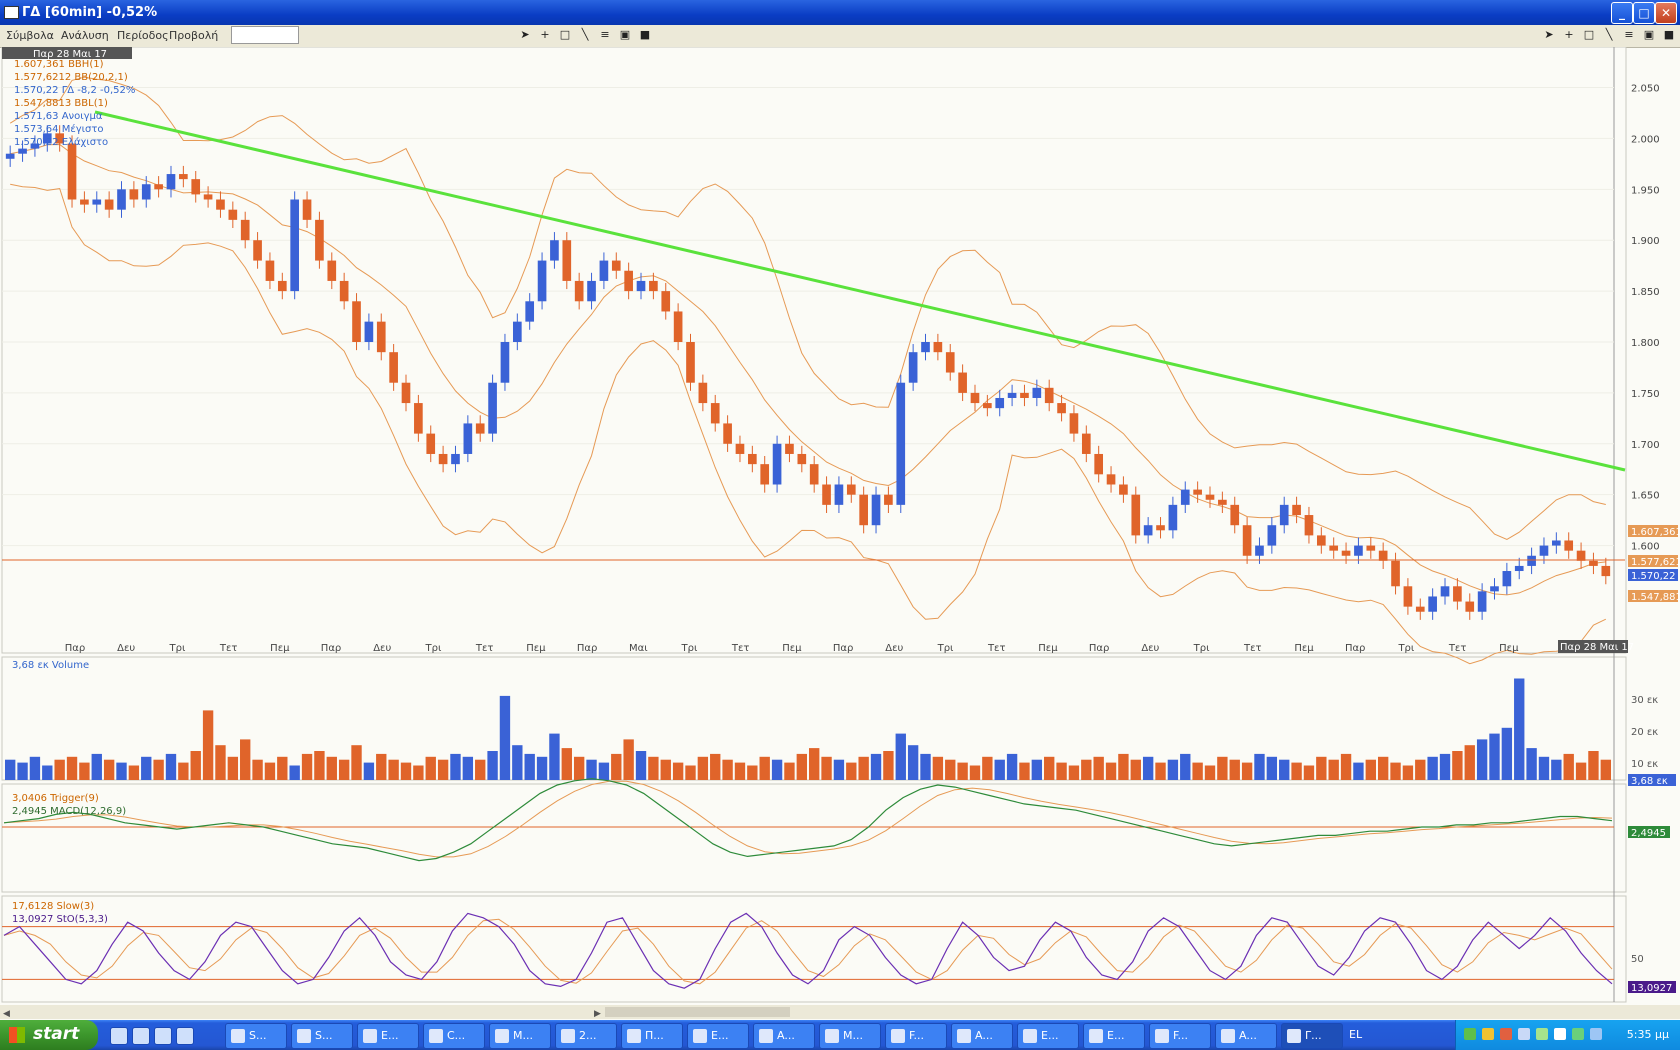 The height and width of the screenshot is (1050, 1680). Describe the element at coordinates (1644, 13) in the screenshot. I see `maximize-button: □` at that location.